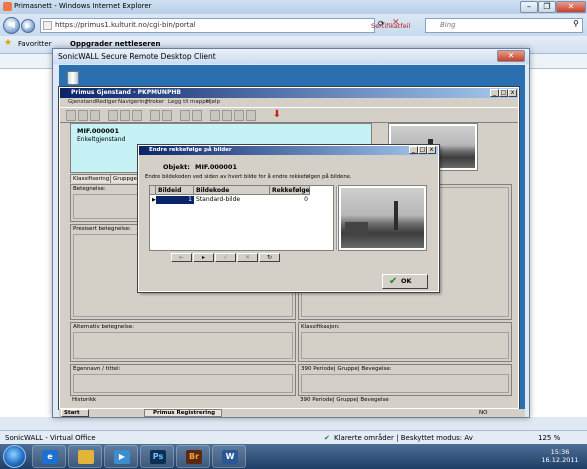 This screenshot has height=469, width=587. What do you see at coordinates (396, 23) in the screenshot?
I see `stop-icon: ✕` at bounding box center [396, 23].